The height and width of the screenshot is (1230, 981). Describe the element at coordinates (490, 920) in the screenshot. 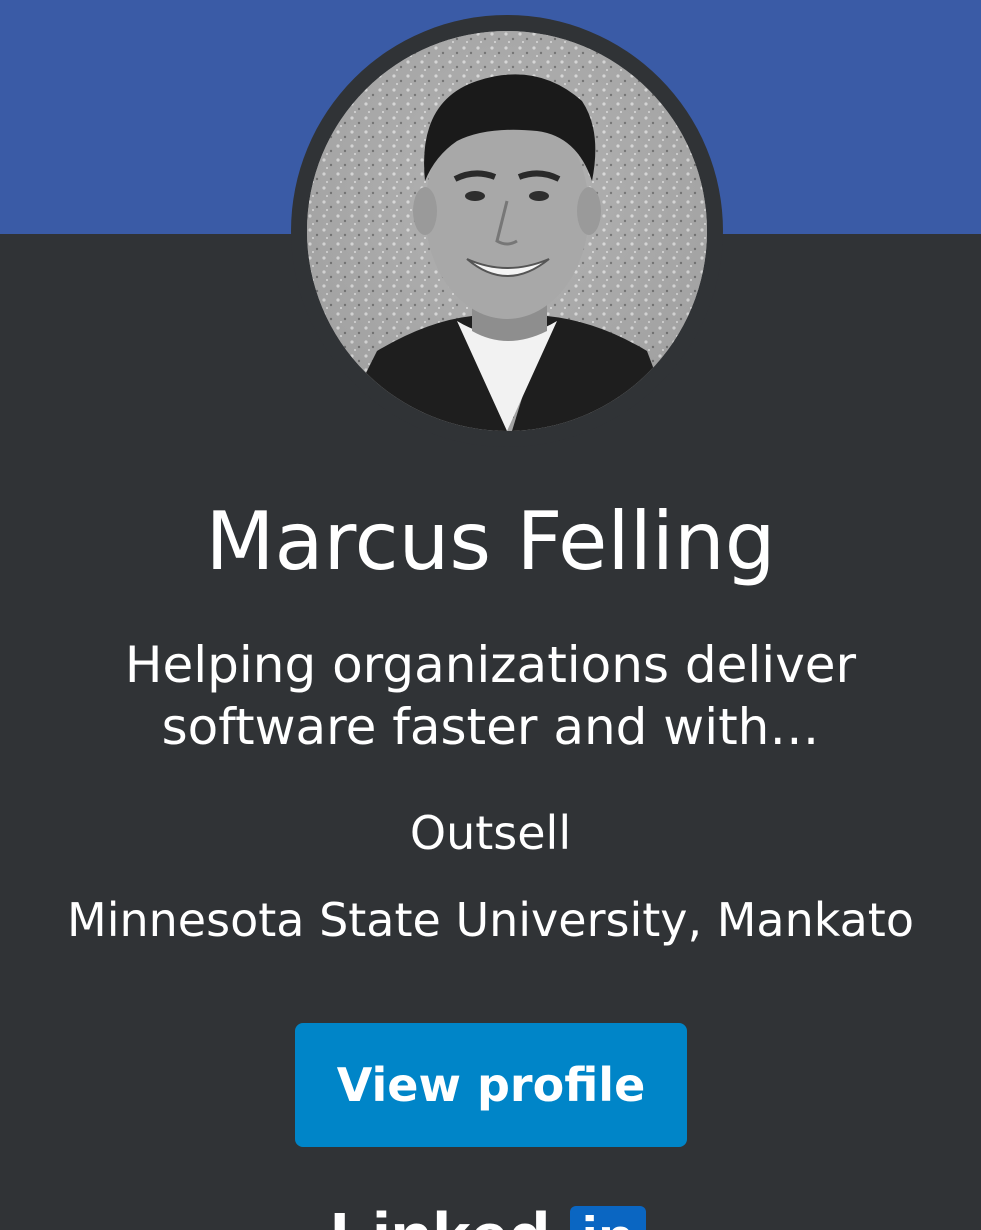

I see `profile-school: Minnesota State University, Mankato` at that location.